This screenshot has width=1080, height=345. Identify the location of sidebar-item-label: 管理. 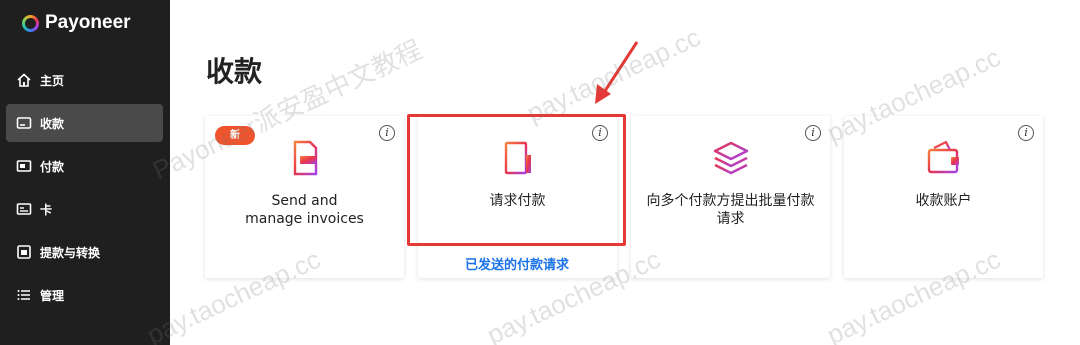
(52, 295).